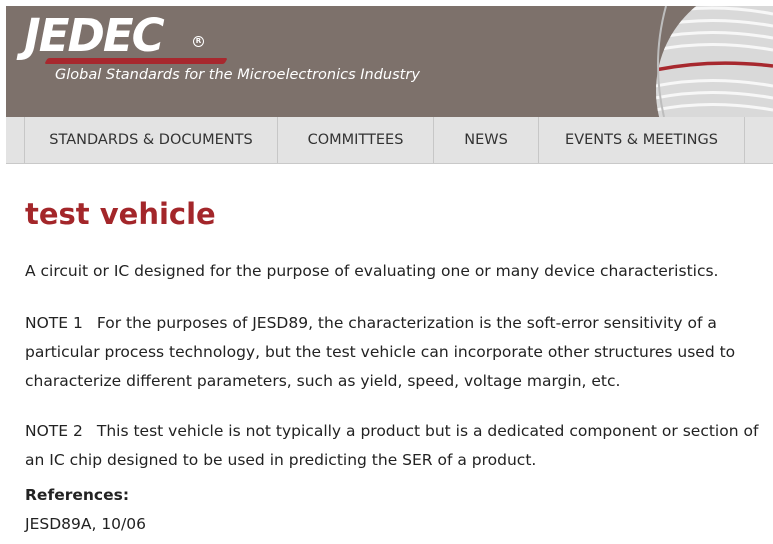 The width and height of the screenshot is (773, 544). What do you see at coordinates (355, 140) in the screenshot?
I see `nav-committees: COMMITTEES` at bounding box center [355, 140].